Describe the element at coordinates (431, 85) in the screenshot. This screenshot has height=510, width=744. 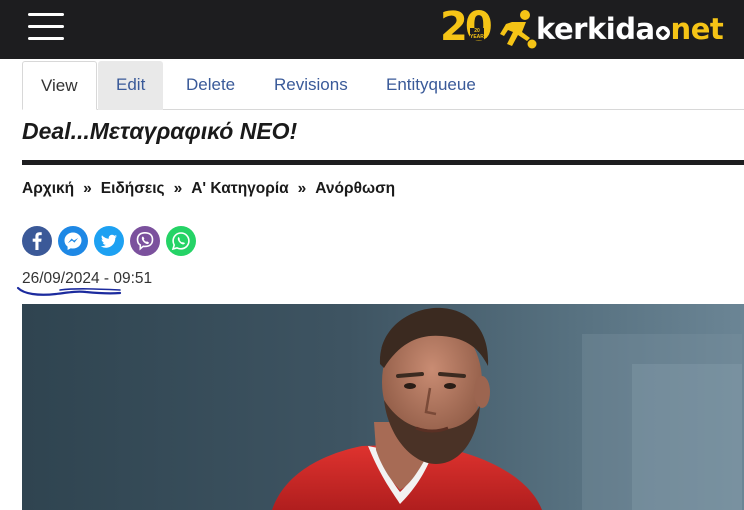
I see `tab-entityqueue: Entityqueue` at that location.